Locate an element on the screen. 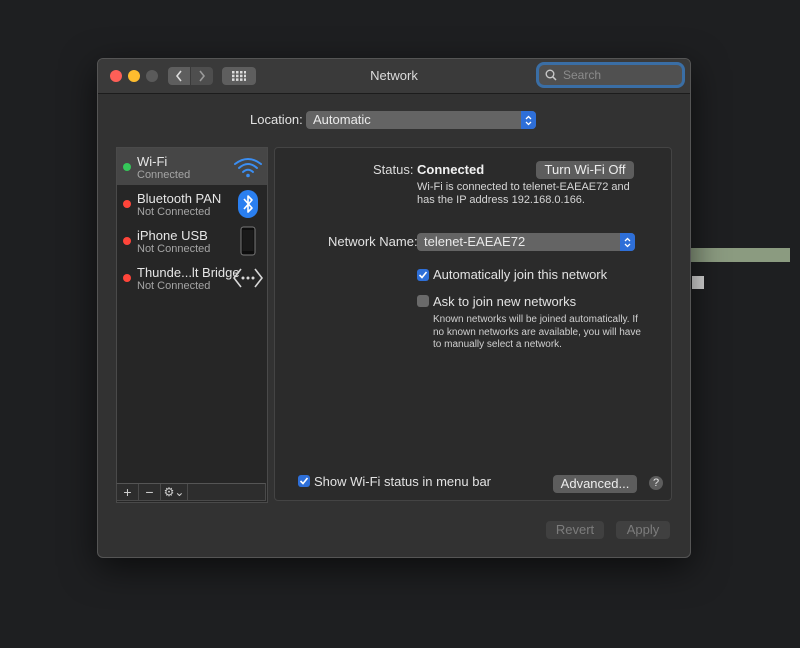 The height and width of the screenshot is (648, 800). bluetooth-icon is located at coordinates (248, 204).